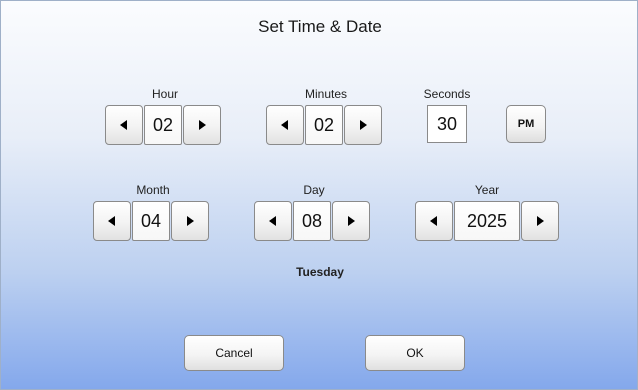 This screenshot has height=390, width=638. Describe the element at coordinates (153, 190) in the screenshot. I see `month-label: Month` at that location.